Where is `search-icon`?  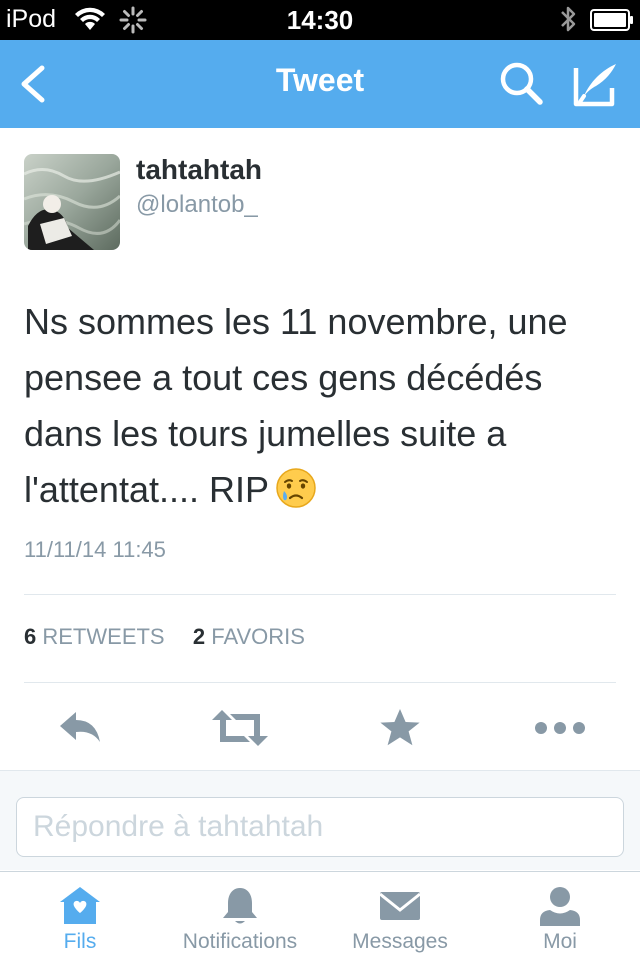
search-icon is located at coordinates (522, 84).